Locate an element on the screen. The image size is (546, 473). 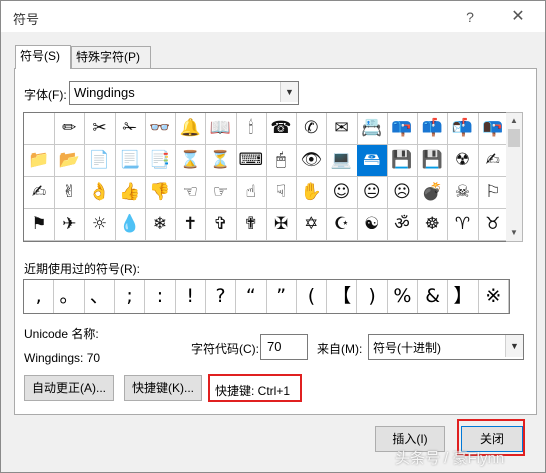
symbol-cell: 👎 is located at coordinates (160, 193).